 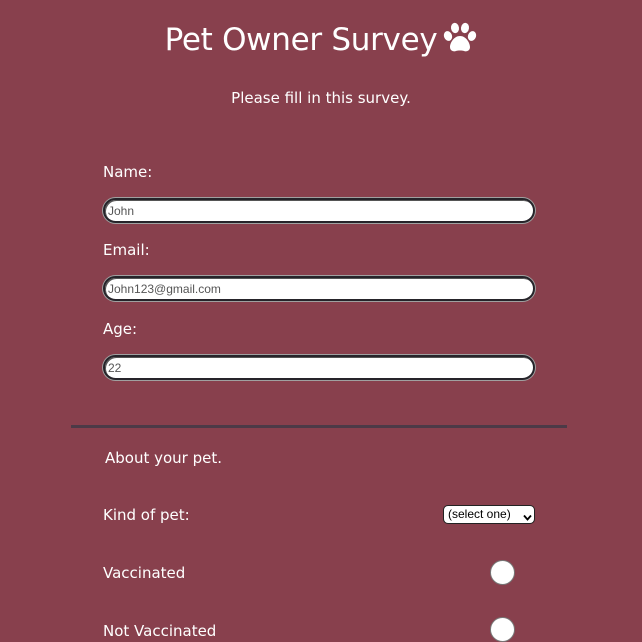 What do you see at coordinates (502, 572) in the screenshot?
I see `vaccinated-radio` at bounding box center [502, 572].